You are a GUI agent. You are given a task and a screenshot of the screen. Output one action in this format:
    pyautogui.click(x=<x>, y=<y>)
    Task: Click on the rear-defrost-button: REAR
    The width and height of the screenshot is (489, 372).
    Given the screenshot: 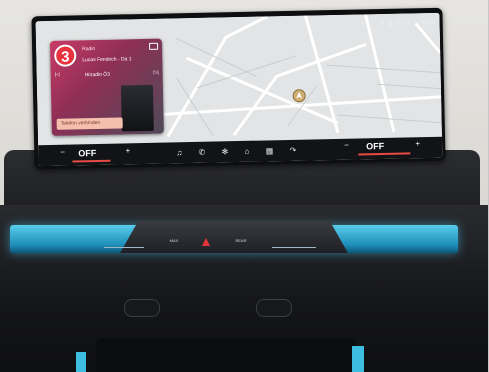 What is the action you would take?
    pyautogui.click(x=241, y=240)
    